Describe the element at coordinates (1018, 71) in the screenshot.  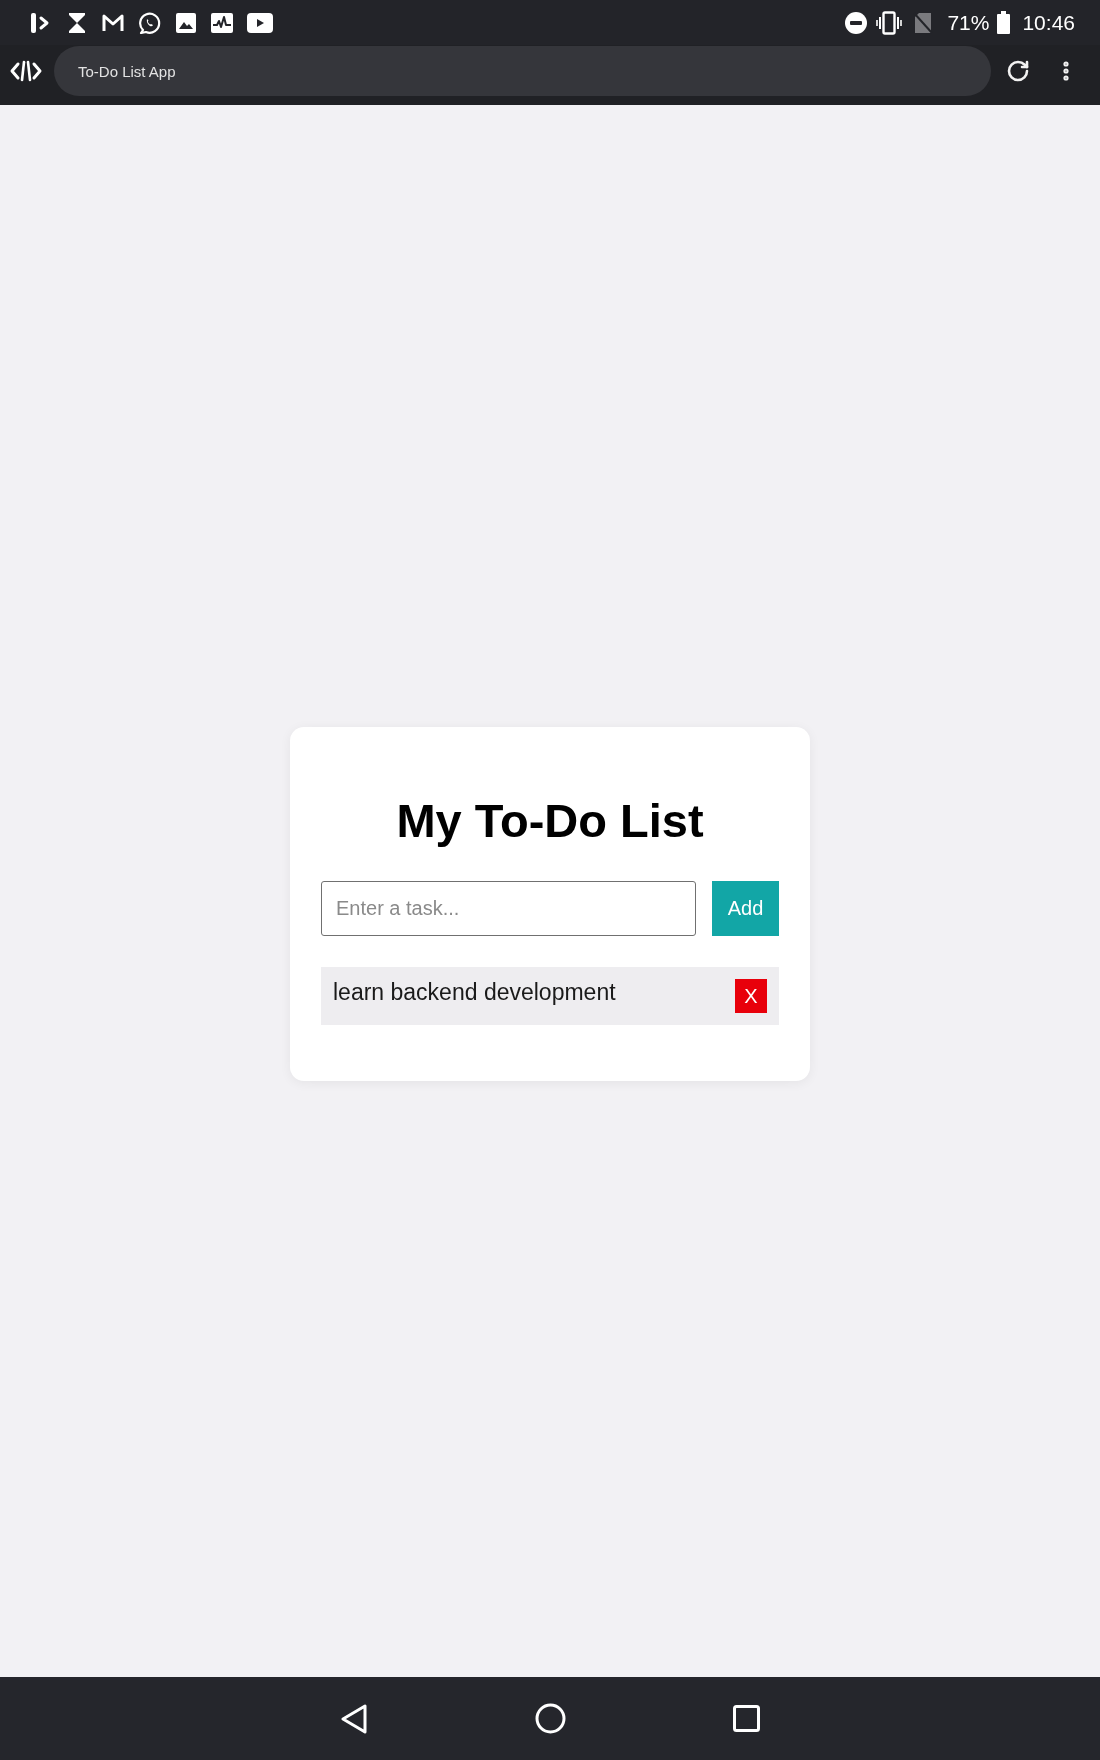
I see `reload-icon` at that location.